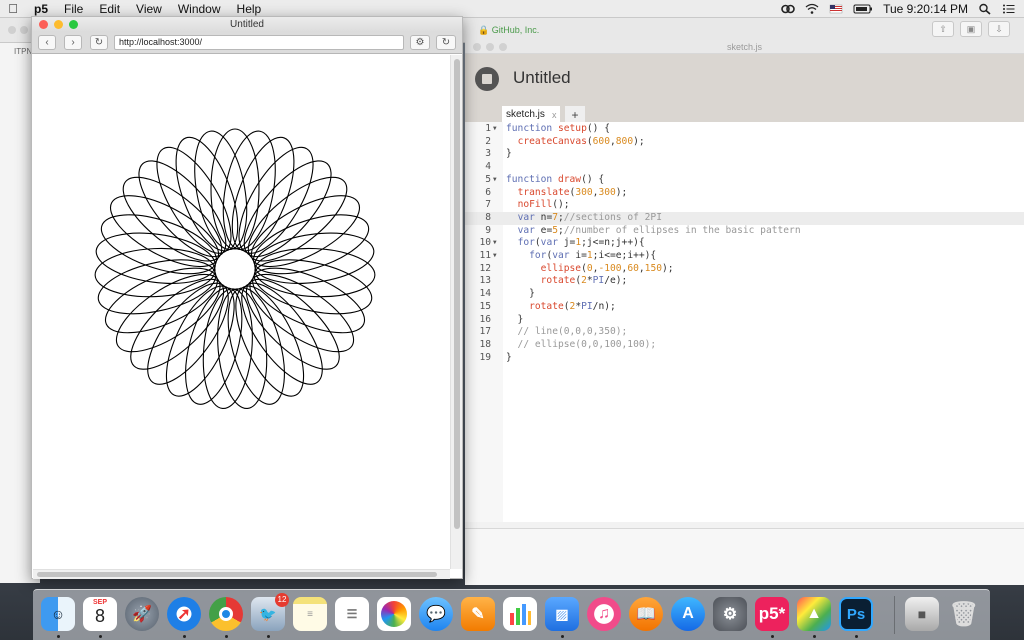  What do you see at coordinates (352, 614) in the screenshot?
I see `reminders-icon: ☰` at bounding box center [352, 614].